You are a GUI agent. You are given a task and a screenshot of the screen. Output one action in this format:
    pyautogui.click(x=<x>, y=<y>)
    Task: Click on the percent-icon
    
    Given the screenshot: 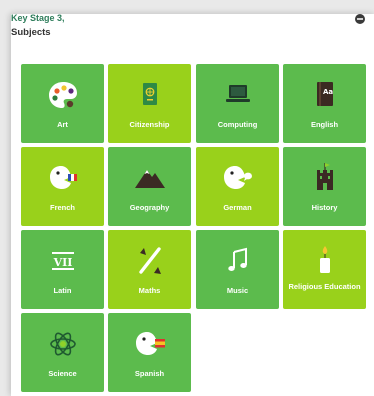 What is the action you would take?
    pyautogui.click(x=150, y=261)
    